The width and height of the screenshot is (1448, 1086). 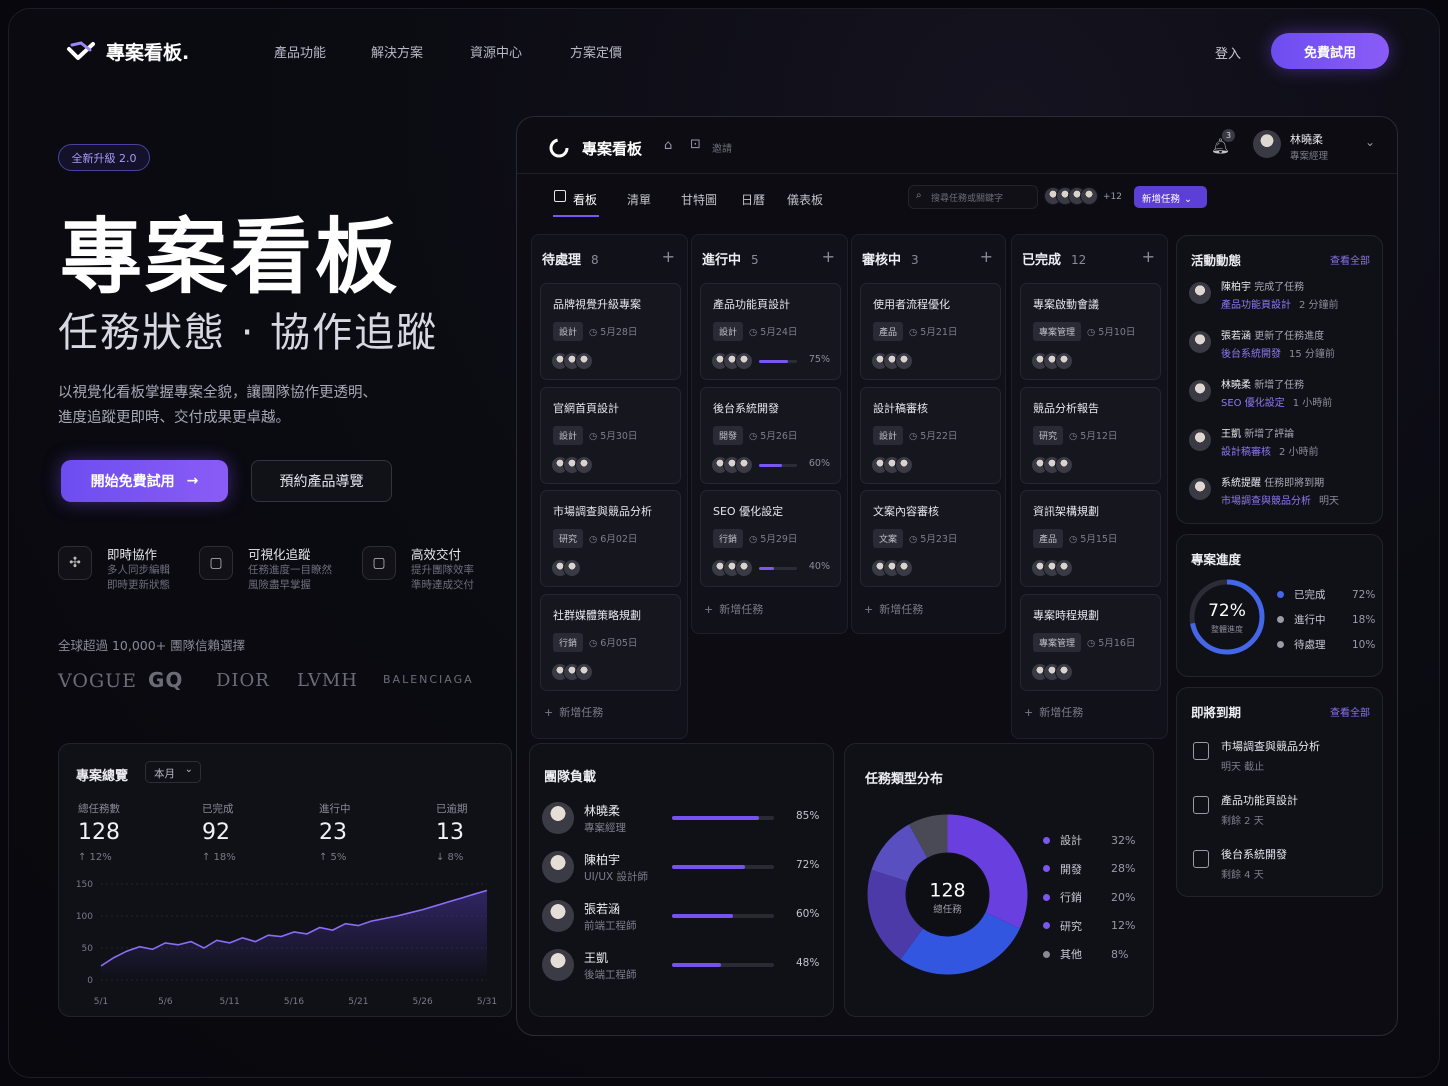 I want to click on book-demo-button: 預約產品導覽, so click(x=321, y=481).